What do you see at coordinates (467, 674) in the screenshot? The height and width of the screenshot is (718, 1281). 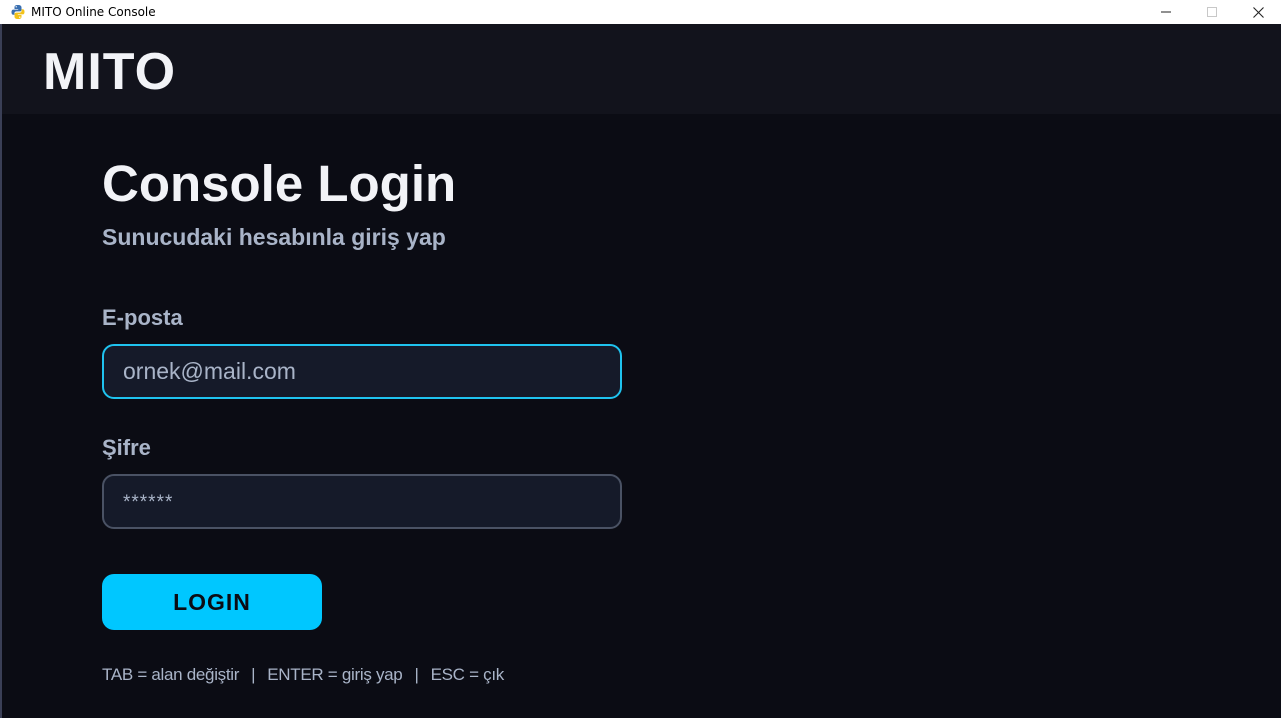 I see `hint-esc: ESC = çık` at bounding box center [467, 674].